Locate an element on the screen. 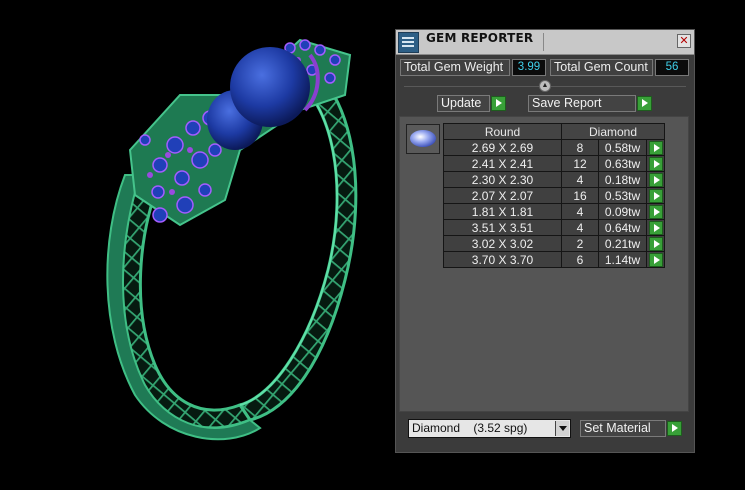 The height and width of the screenshot is (490, 745). set-material-button is located at coordinates (674, 428).